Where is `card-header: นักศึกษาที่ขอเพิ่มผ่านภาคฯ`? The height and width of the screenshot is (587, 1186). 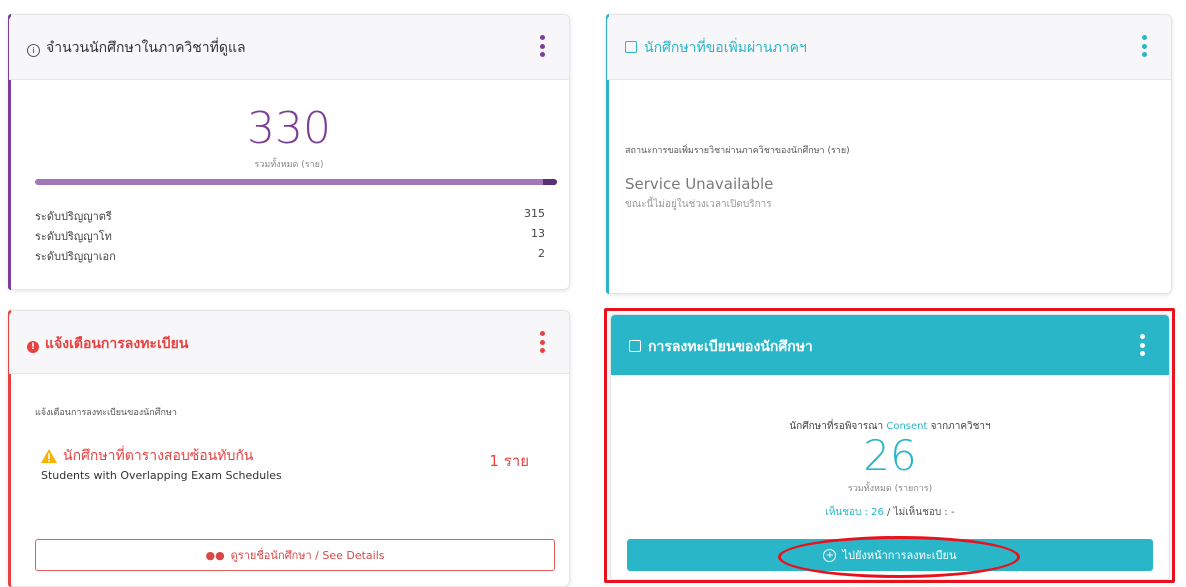 card-header: นักศึกษาที่ขอเพิ่มผ่านภาคฯ is located at coordinates (889, 47).